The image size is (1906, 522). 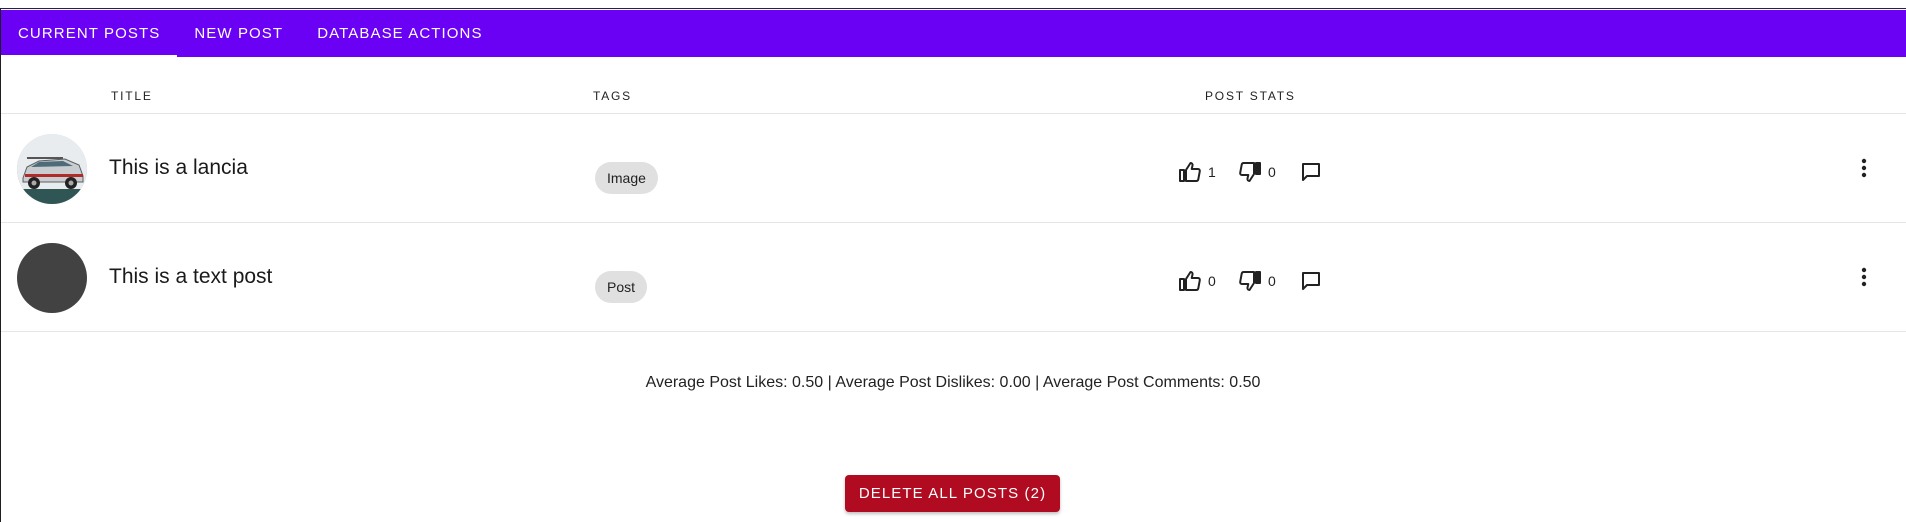 I want to click on column-header-title: Title, so click(x=132, y=96).